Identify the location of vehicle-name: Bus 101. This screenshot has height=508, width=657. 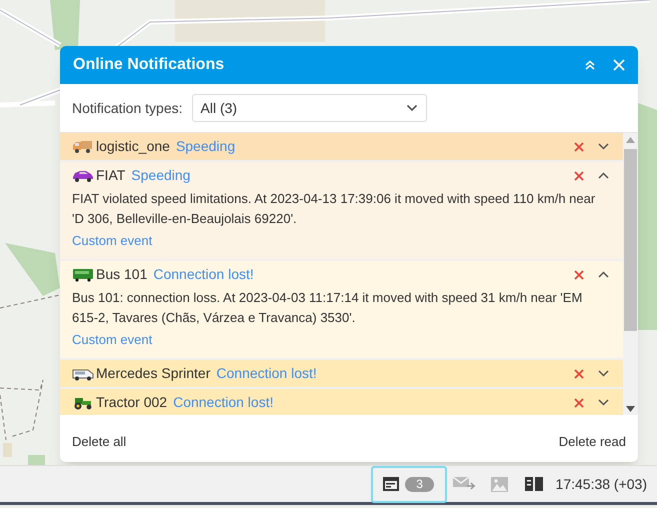
(122, 274).